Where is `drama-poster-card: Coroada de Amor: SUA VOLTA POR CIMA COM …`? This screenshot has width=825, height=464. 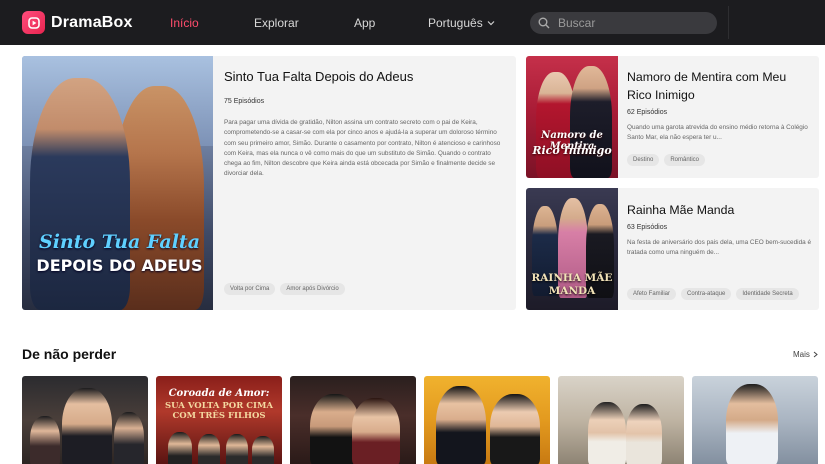 drama-poster-card: Coroada de Amor: SUA VOLTA POR CIMA COM … is located at coordinates (219, 420).